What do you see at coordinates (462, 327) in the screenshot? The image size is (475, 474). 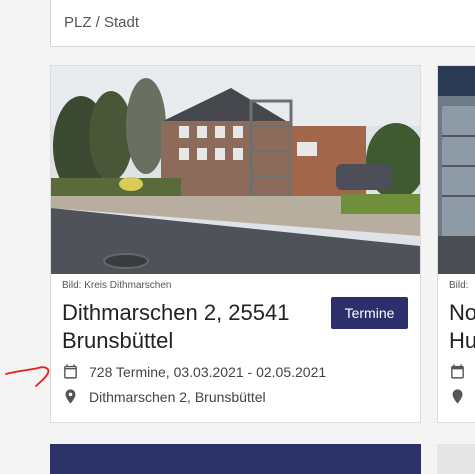 I see `location-title-2: No Hu` at bounding box center [462, 327].